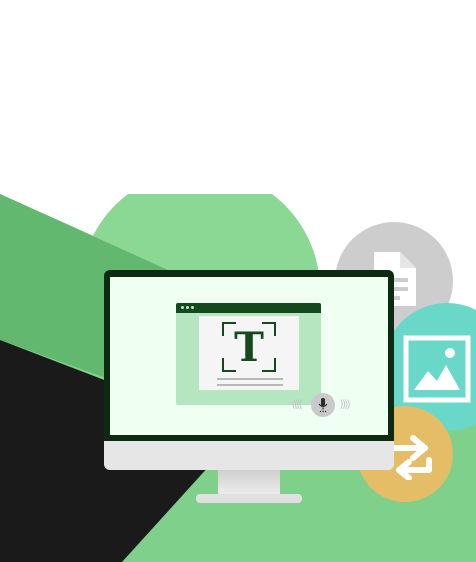  I want to click on sound-wave-left-icon: ((((, so click(297, 404).